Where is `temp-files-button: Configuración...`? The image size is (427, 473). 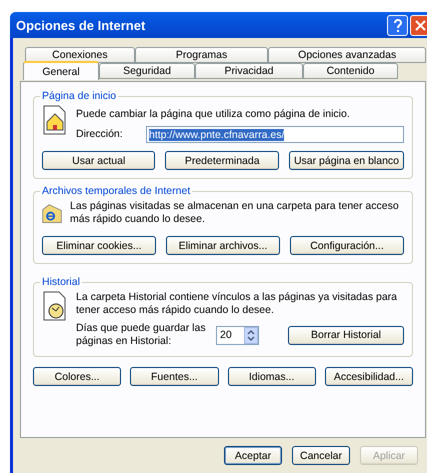 temp-files-button: Configuración... is located at coordinates (347, 245).